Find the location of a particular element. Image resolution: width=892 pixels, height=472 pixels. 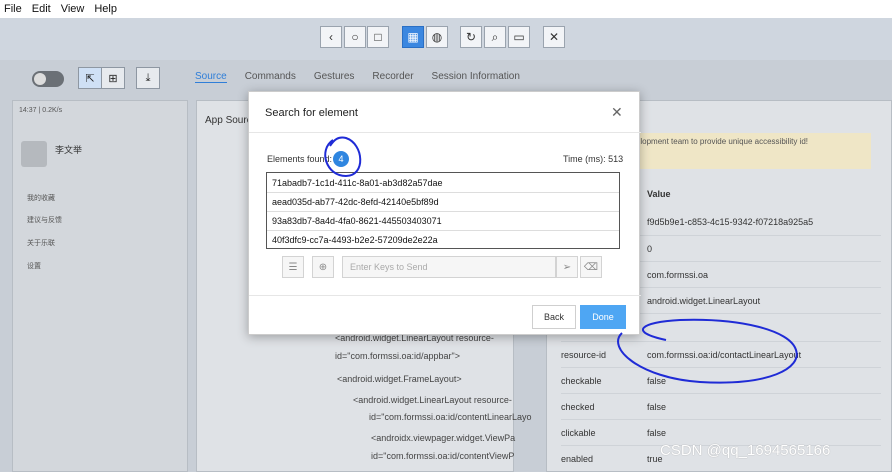

record-icon: ▭ is located at coordinates (519, 37).